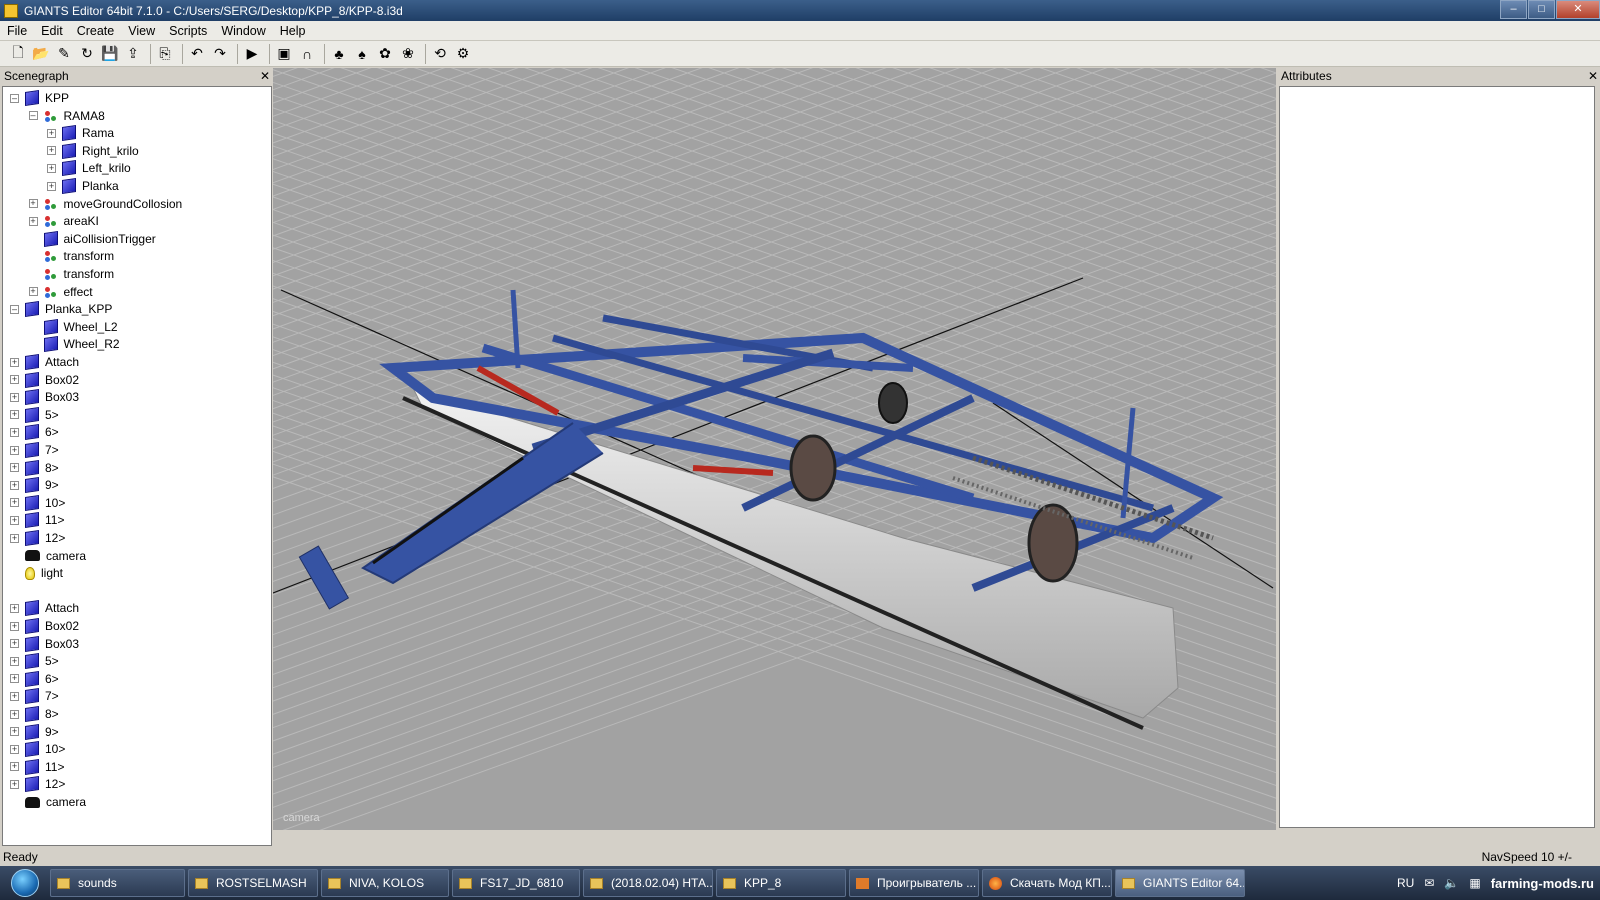 This screenshot has width=1600, height=900. What do you see at coordinates (293, 31) in the screenshot?
I see `menu-help: Help` at bounding box center [293, 31].